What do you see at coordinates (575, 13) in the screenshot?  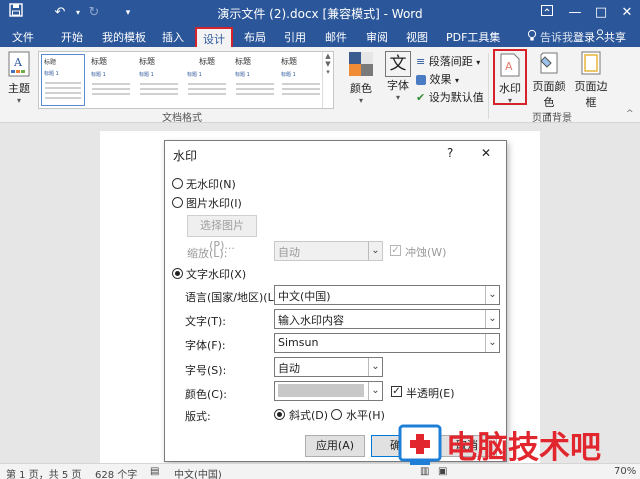 I see `minimize-button: —` at bounding box center [575, 13].